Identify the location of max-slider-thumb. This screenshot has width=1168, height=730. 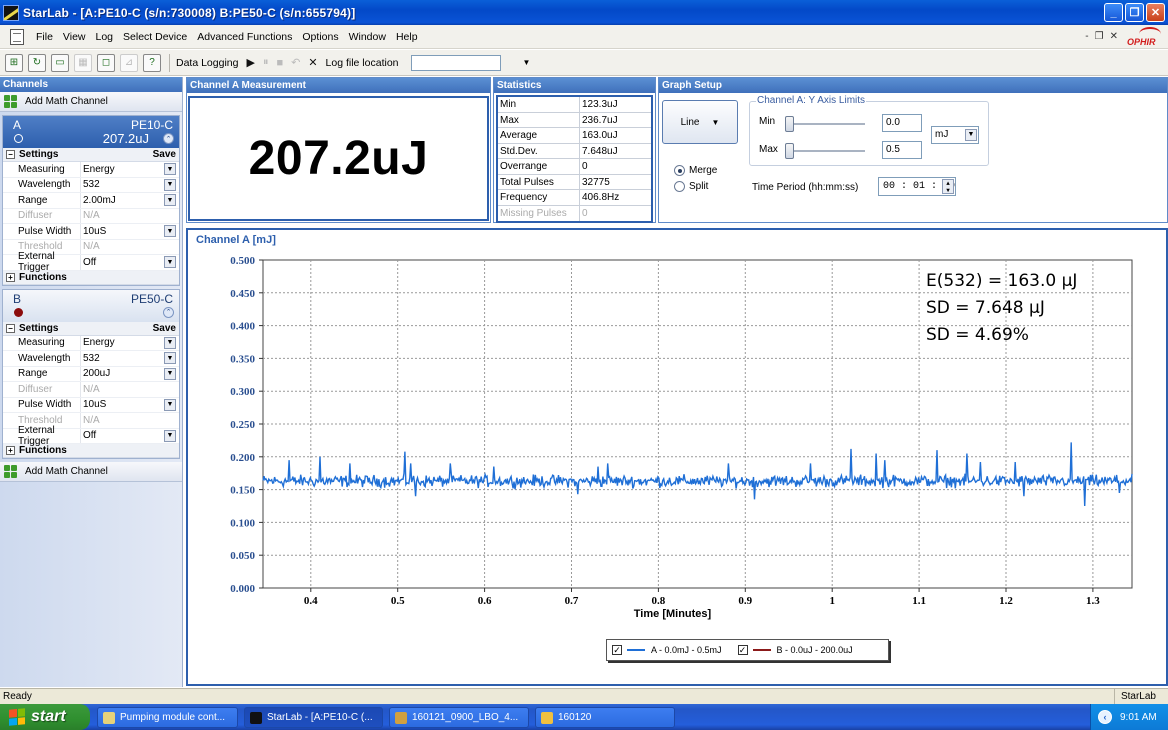
(789, 151).